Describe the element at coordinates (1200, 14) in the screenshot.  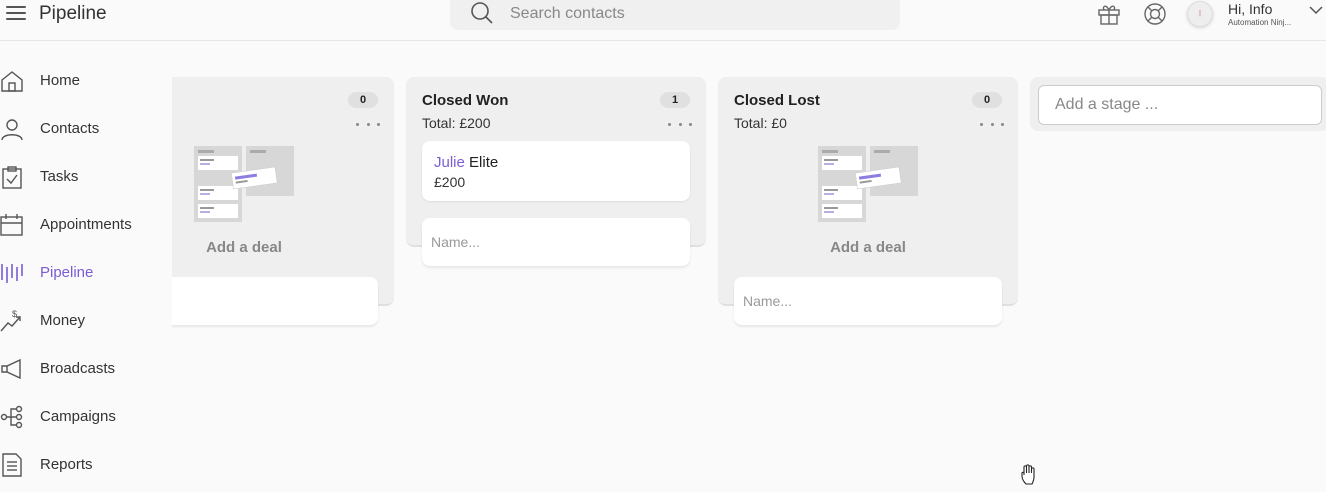
I see `avatar: I` at that location.